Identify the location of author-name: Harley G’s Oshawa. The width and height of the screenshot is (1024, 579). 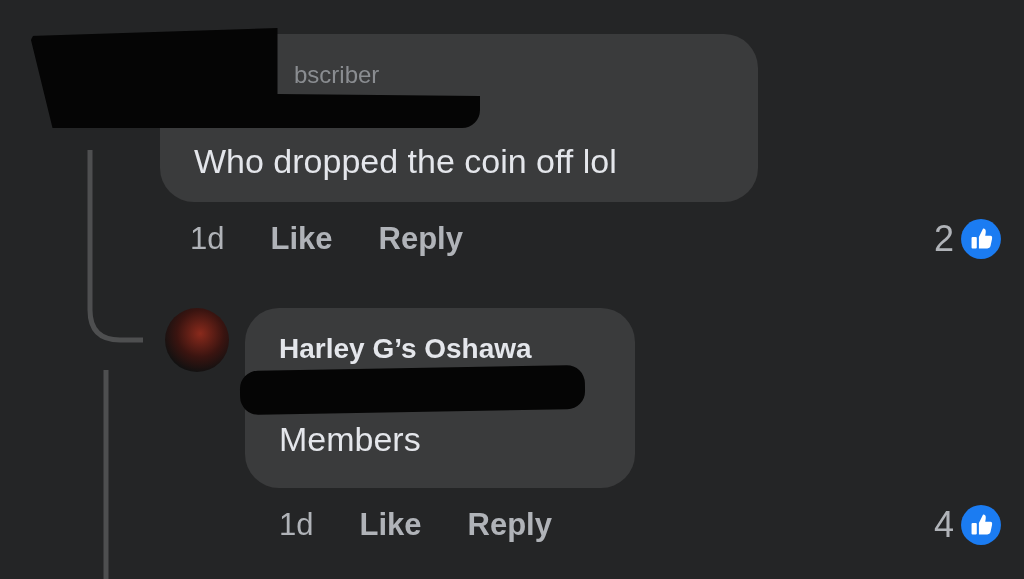
(440, 349).